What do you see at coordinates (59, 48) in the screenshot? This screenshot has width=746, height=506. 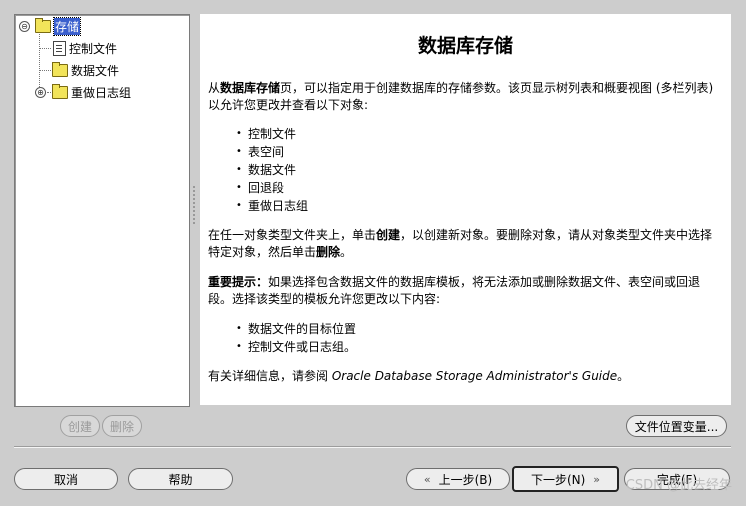 I see `file-icon` at bounding box center [59, 48].